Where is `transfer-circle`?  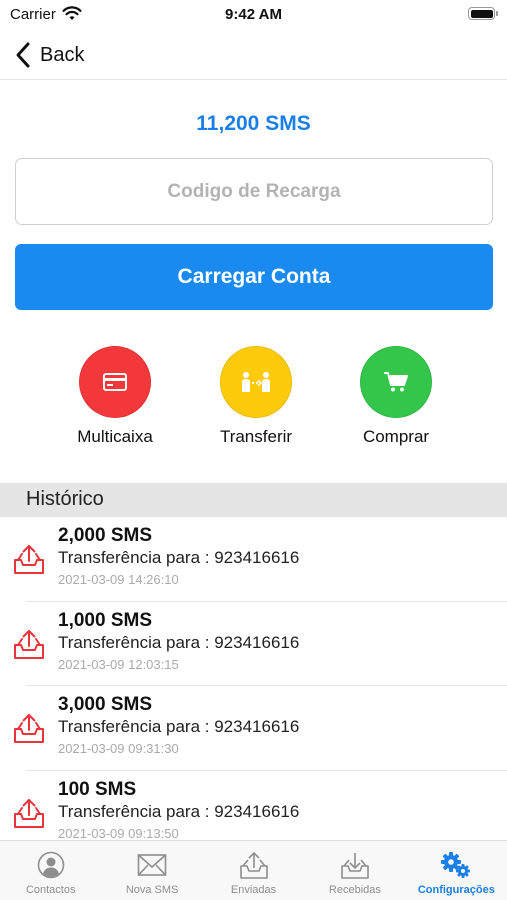 transfer-circle is located at coordinates (256, 382).